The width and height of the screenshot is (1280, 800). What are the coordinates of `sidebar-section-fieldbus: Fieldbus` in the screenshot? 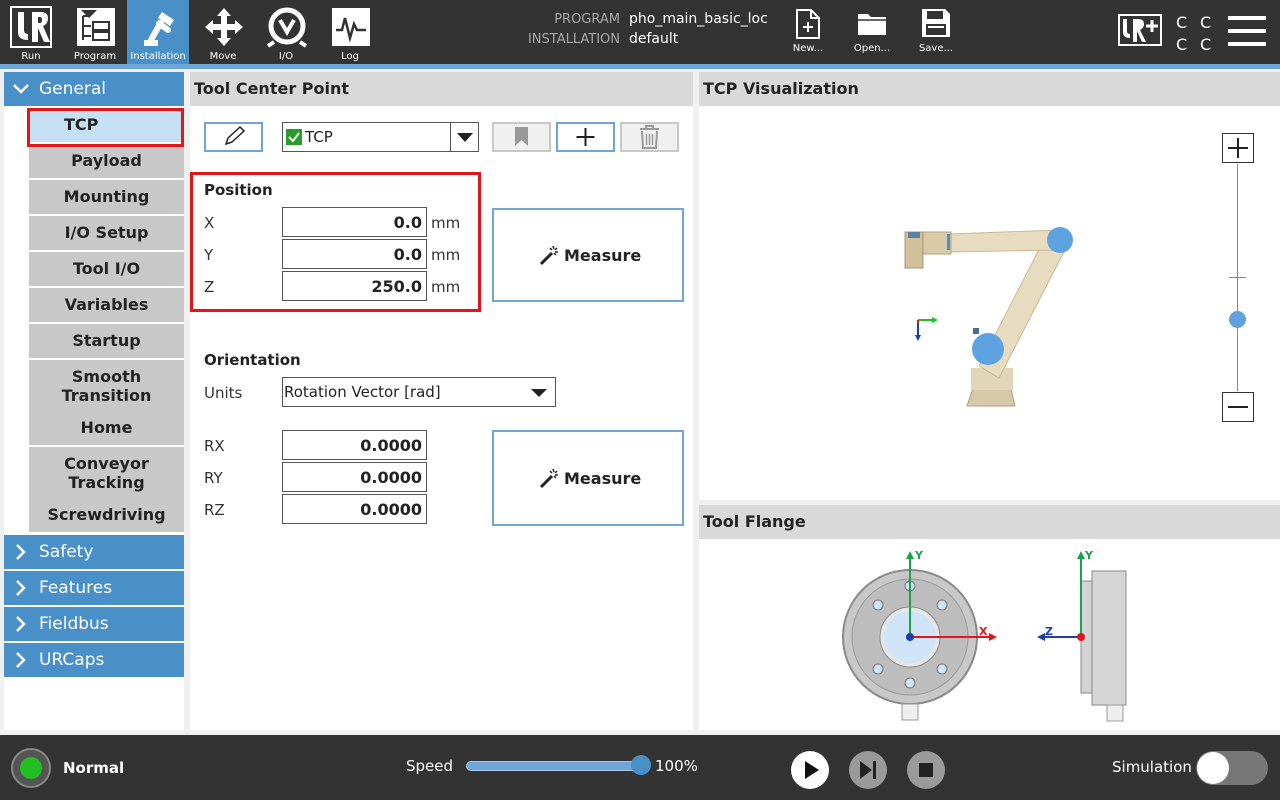 It's located at (94, 624).